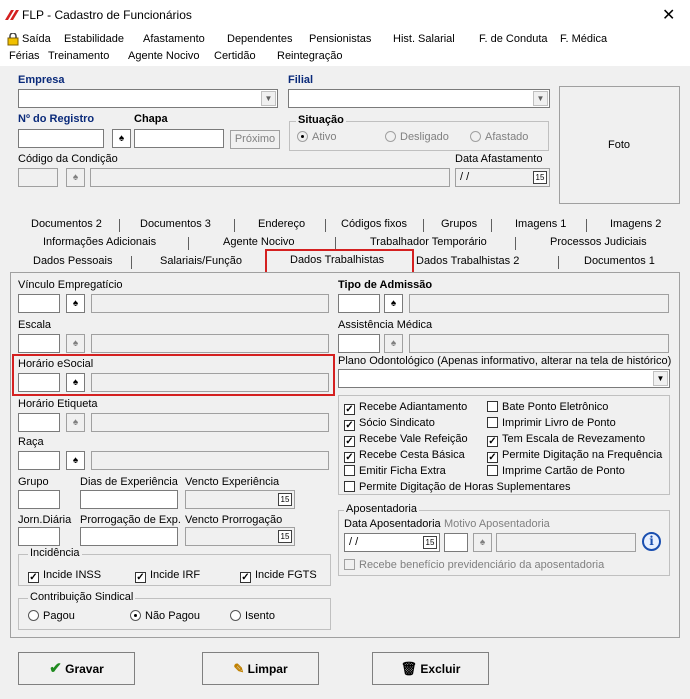 The height and width of the screenshot is (699, 690). What do you see at coordinates (167, 576) in the screenshot?
I see `incide-irf-check: ✓ Incide IRF` at bounding box center [167, 576].